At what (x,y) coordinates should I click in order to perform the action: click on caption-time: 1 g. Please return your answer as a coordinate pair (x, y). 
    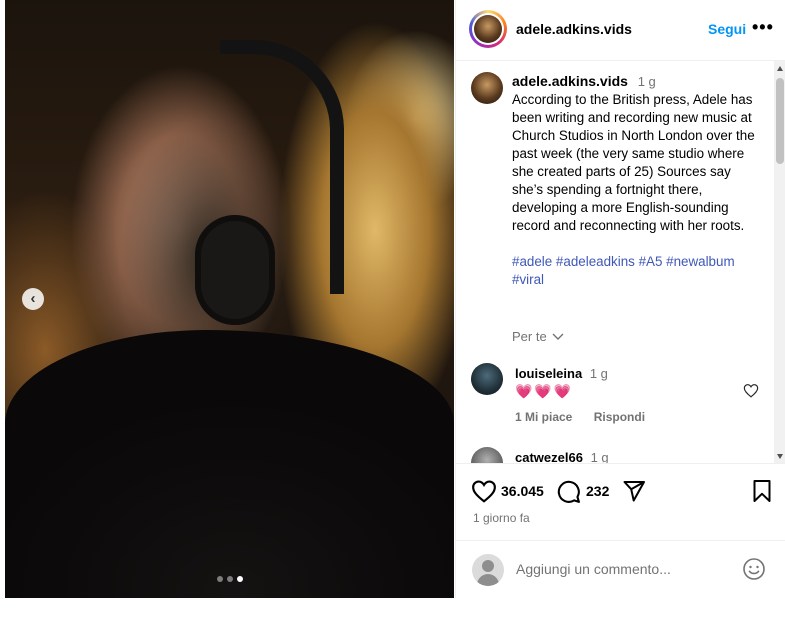
    Looking at the image, I should click on (646, 81).